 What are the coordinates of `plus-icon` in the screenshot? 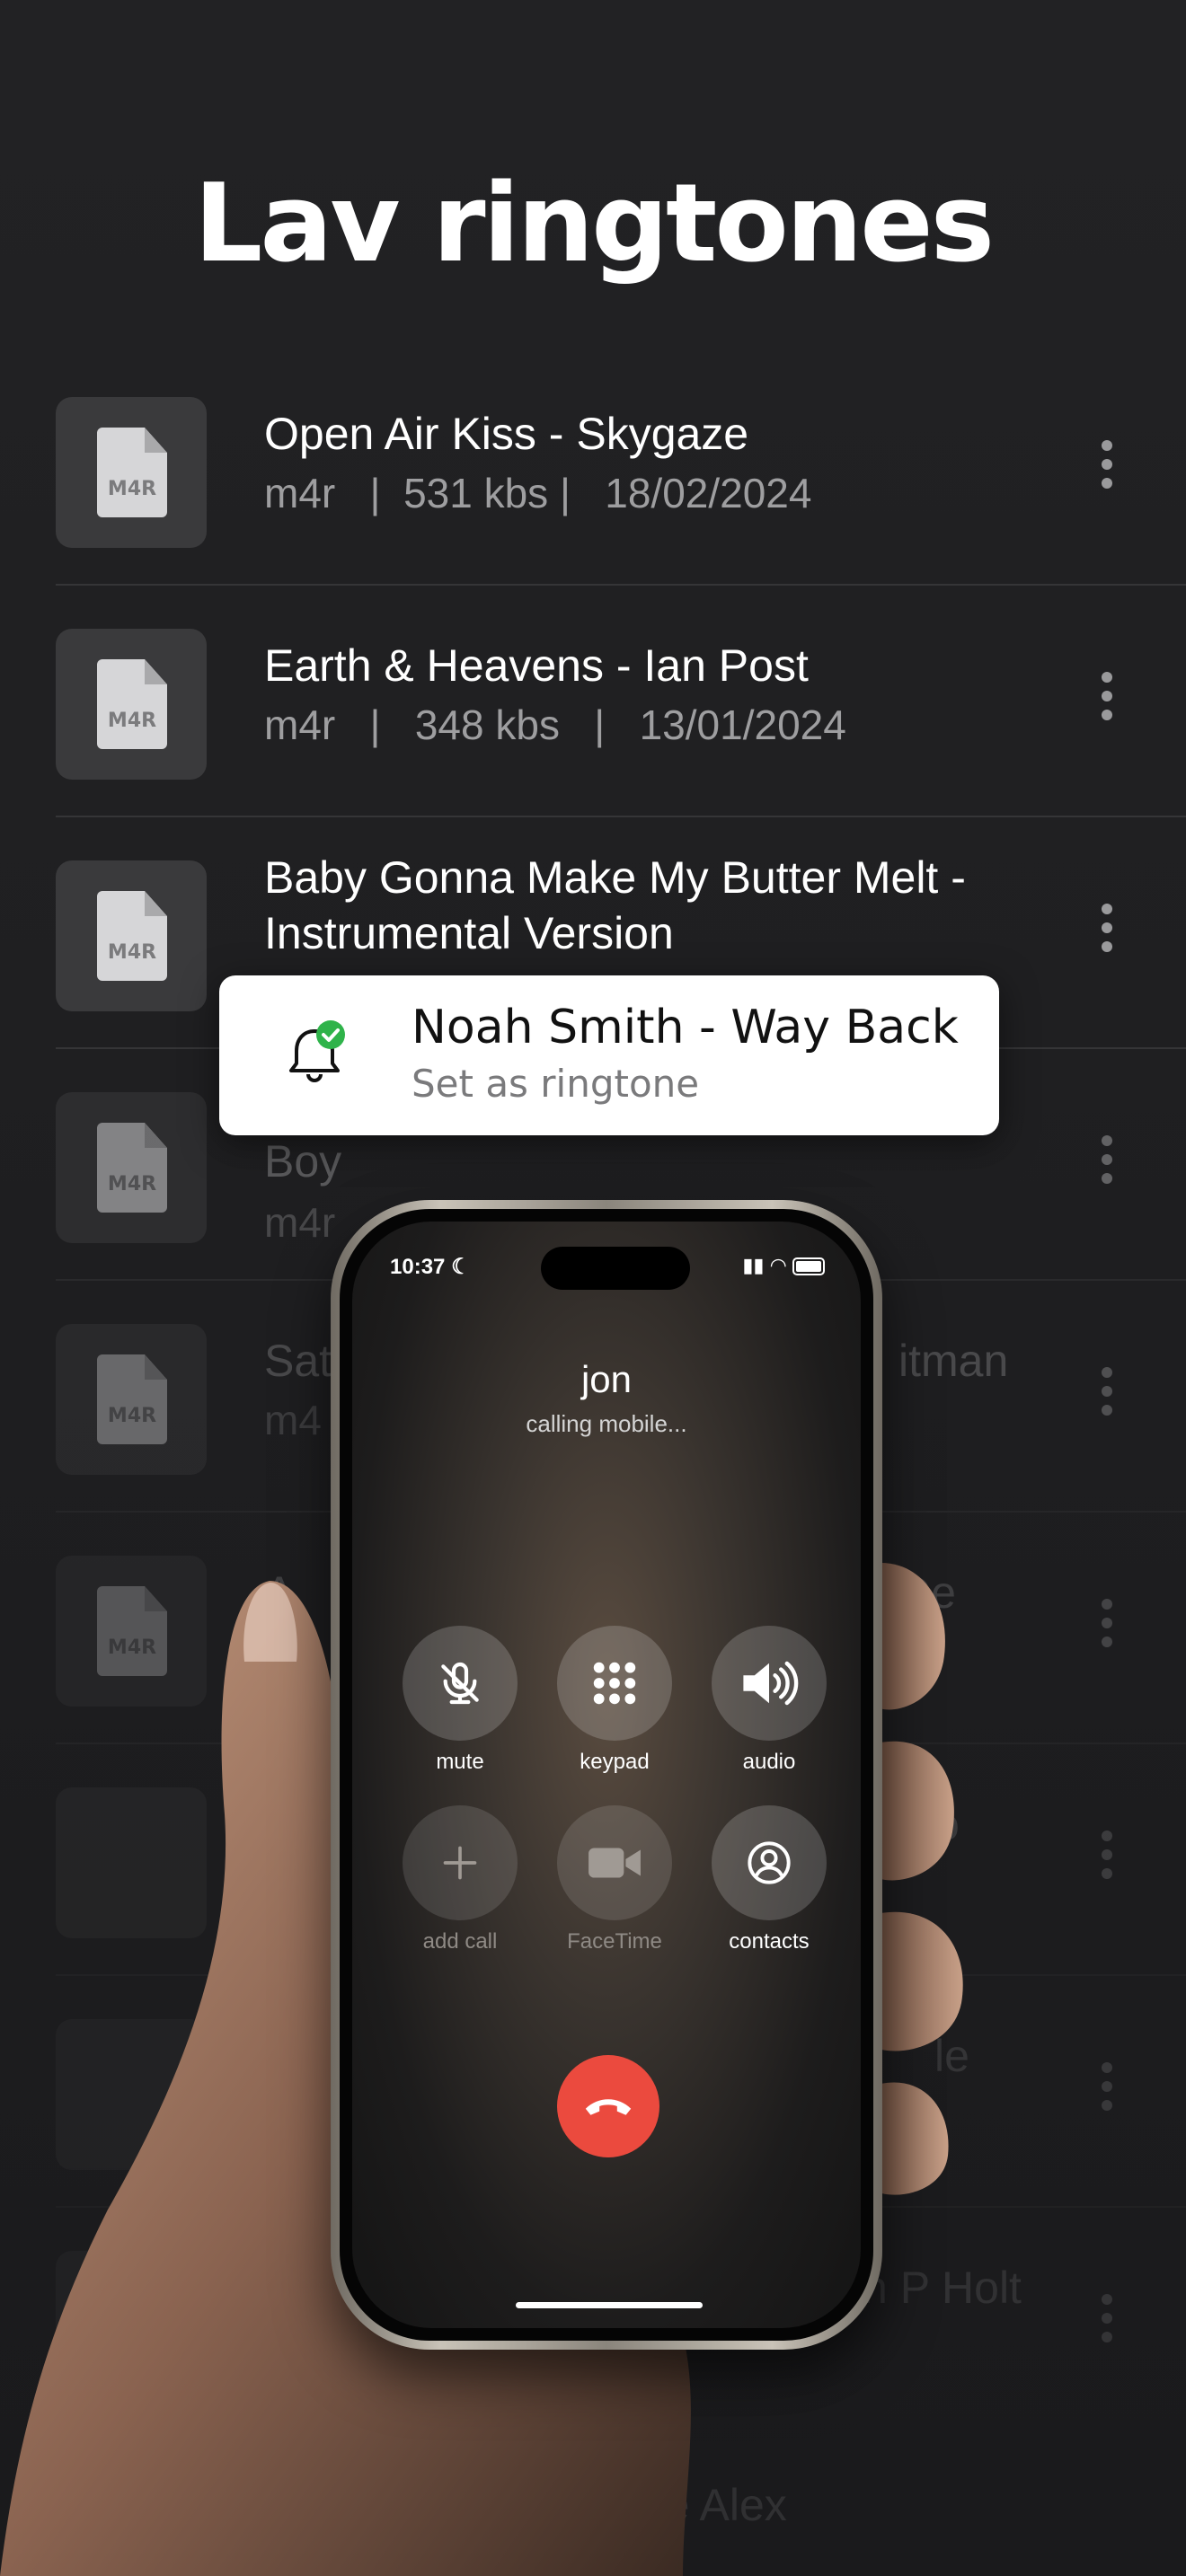 It's located at (460, 1862).